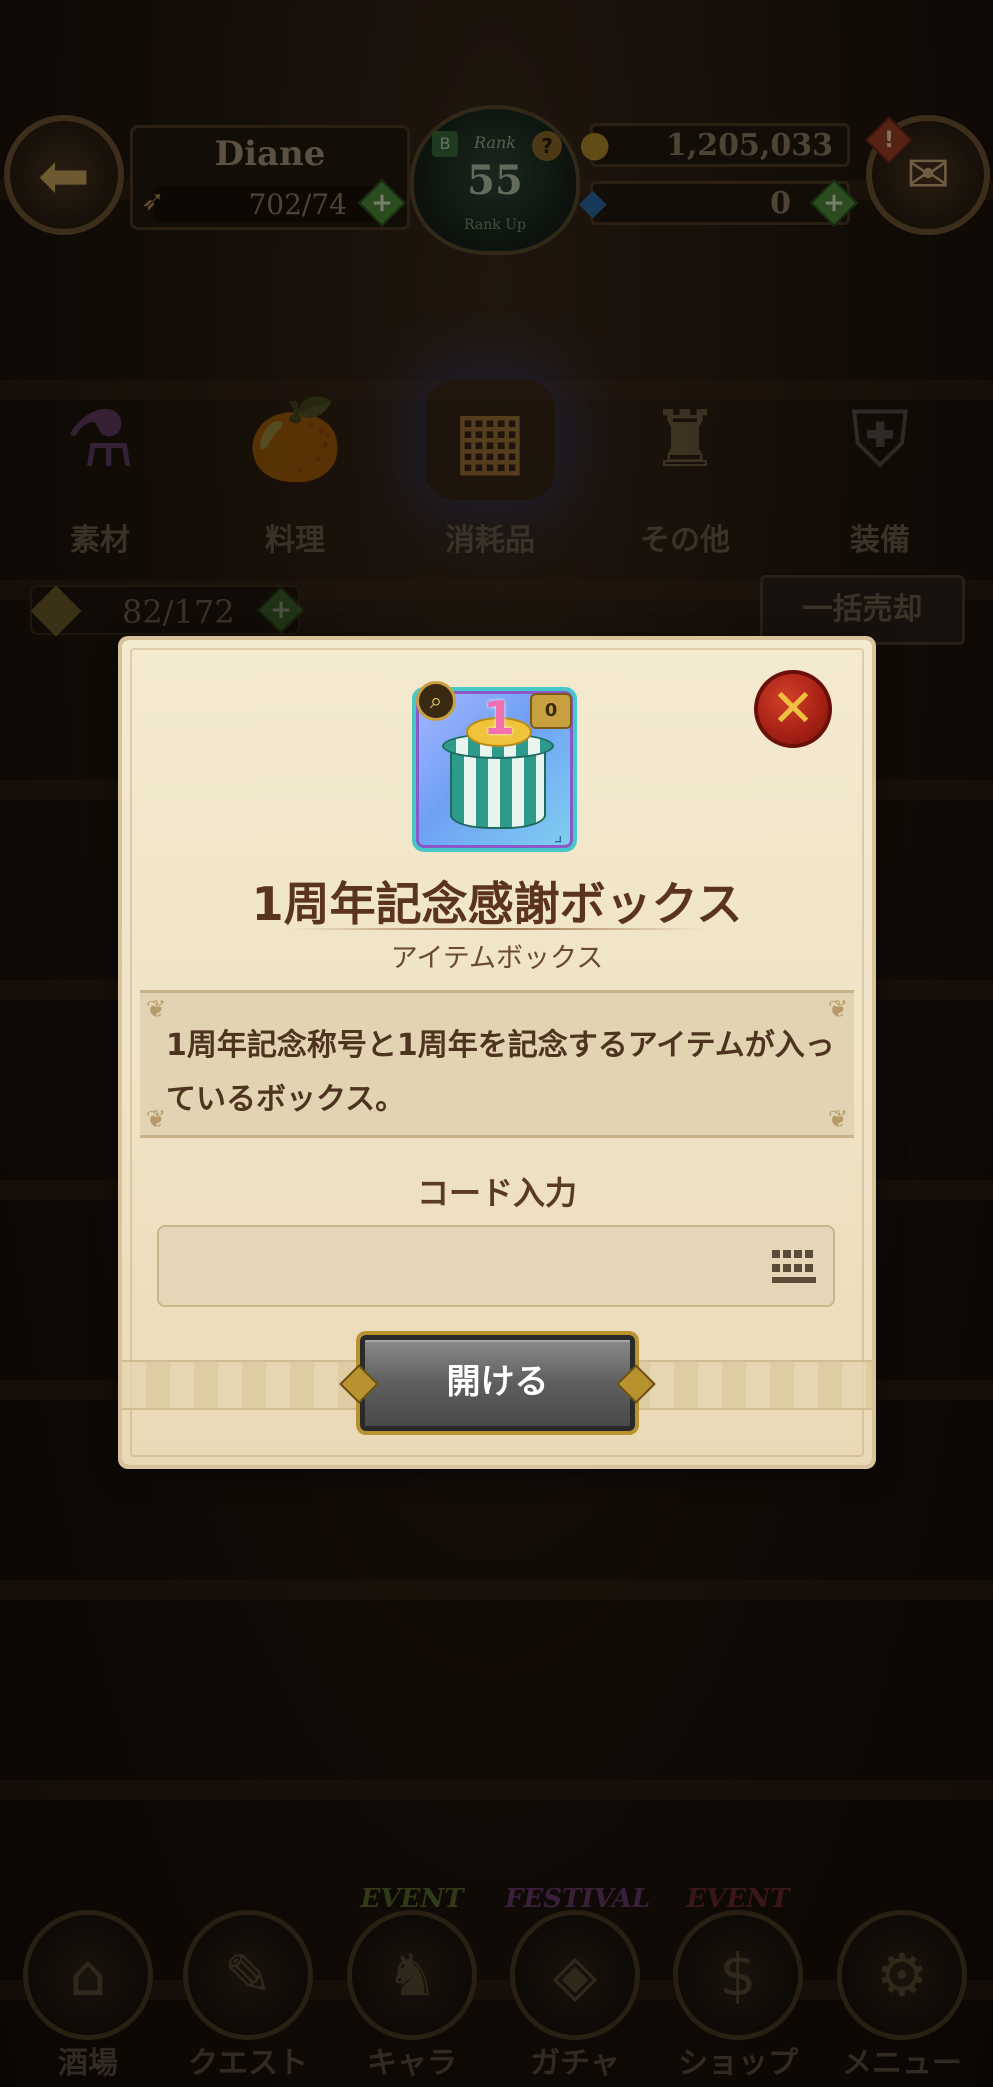  I want to click on lock-badge: 0, so click(551, 711).